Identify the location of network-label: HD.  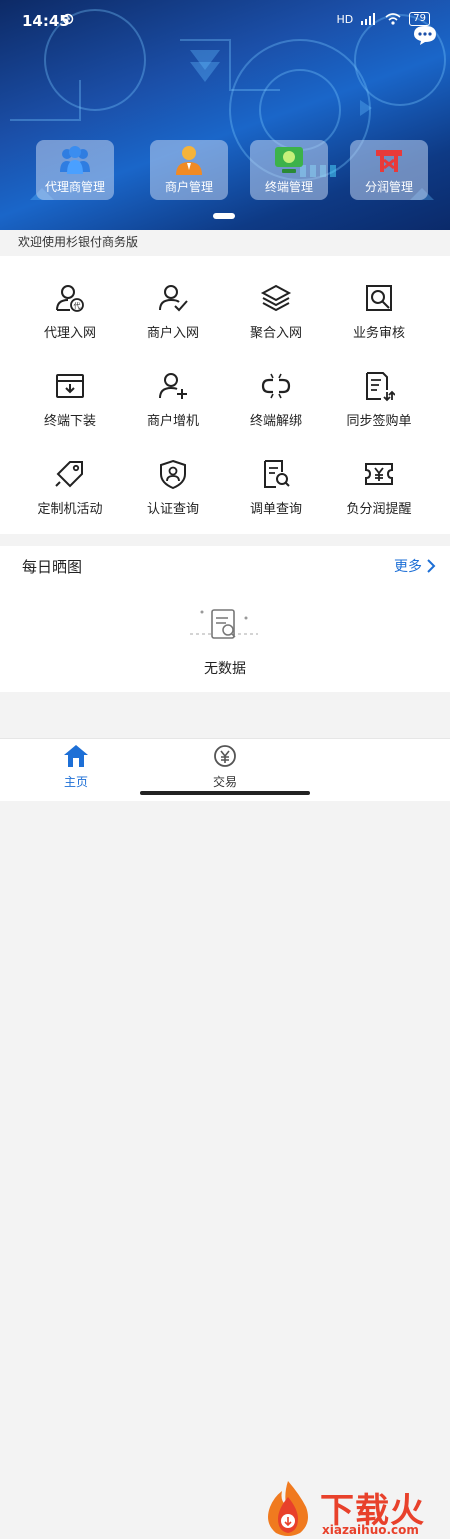
(345, 19).